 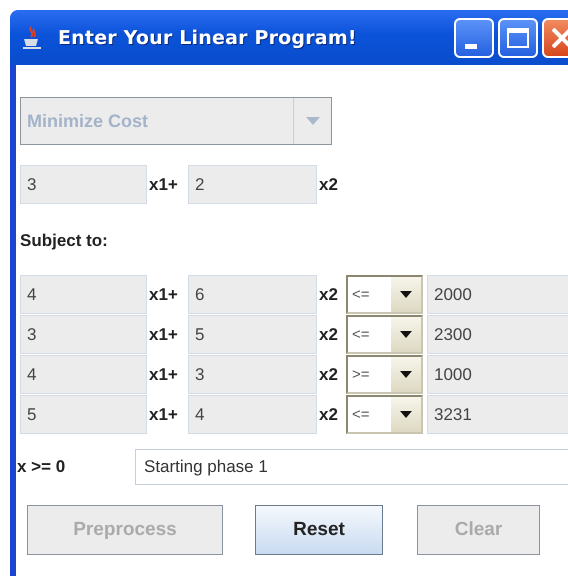 I want to click on section-label: Subject to:, so click(x=64, y=241).